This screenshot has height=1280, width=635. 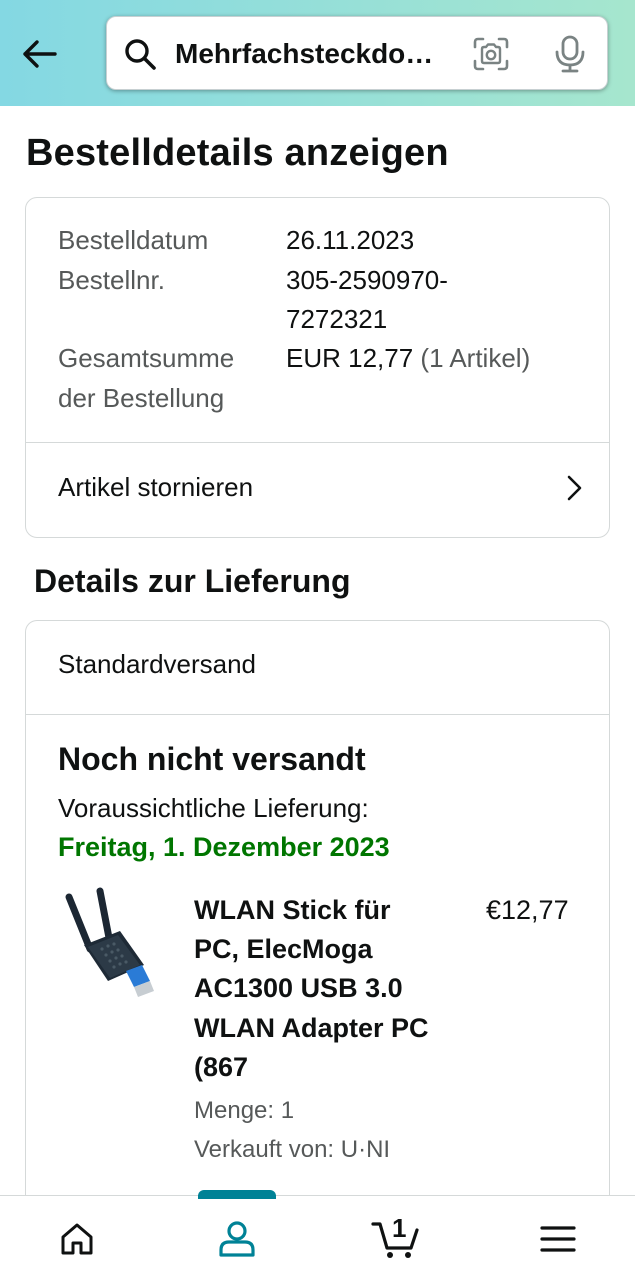 What do you see at coordinates (221, 1066) in the screenshot?
I see `product-title-line: (867` at bounding box center [221, 1066].